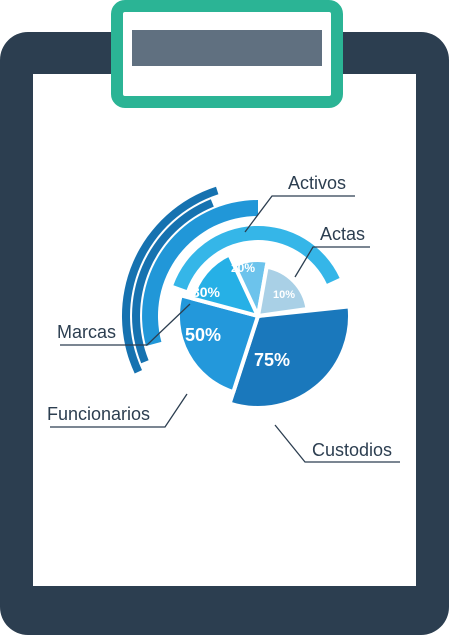  Describe the element at coordinates (284, 295) in the screenshot. I see `value-label-actas: 10%` at that location.